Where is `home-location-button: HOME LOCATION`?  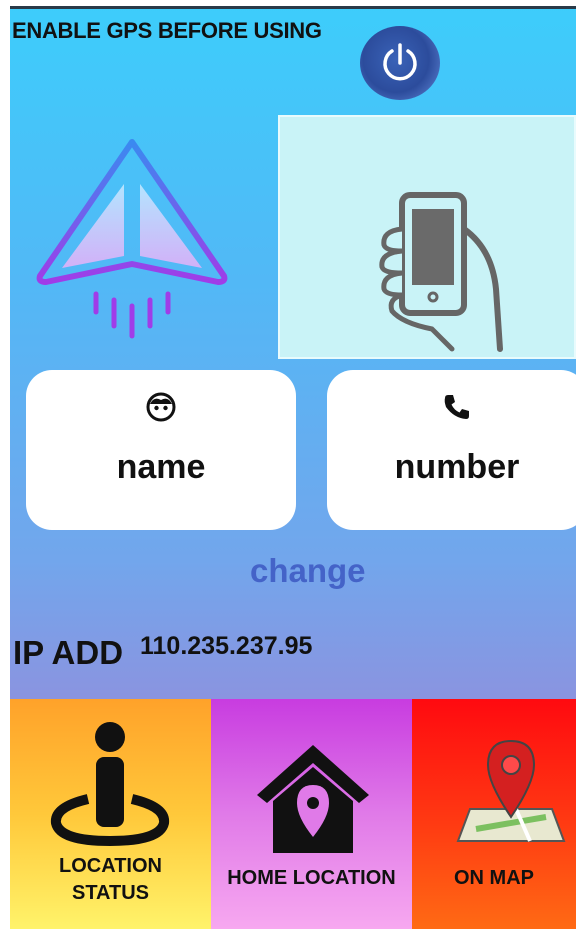 home-location-button: HOME LOCATION is located at coordinates (311, 814).